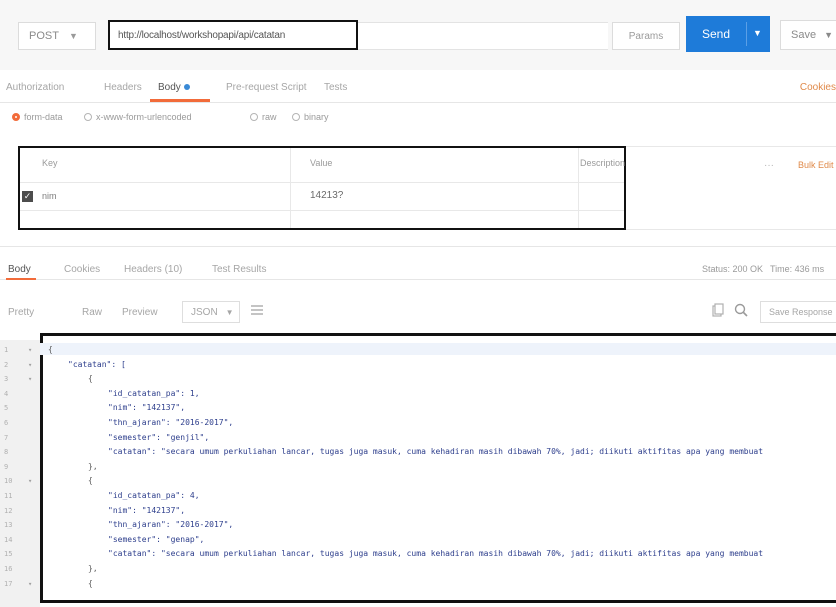 This screenshot has width=836, height=607. What do you see at coordinates (154, 495) in the screenshot?
I see `code-line: "id_catatan_pa": 4,` at bounding box center [154, 495].